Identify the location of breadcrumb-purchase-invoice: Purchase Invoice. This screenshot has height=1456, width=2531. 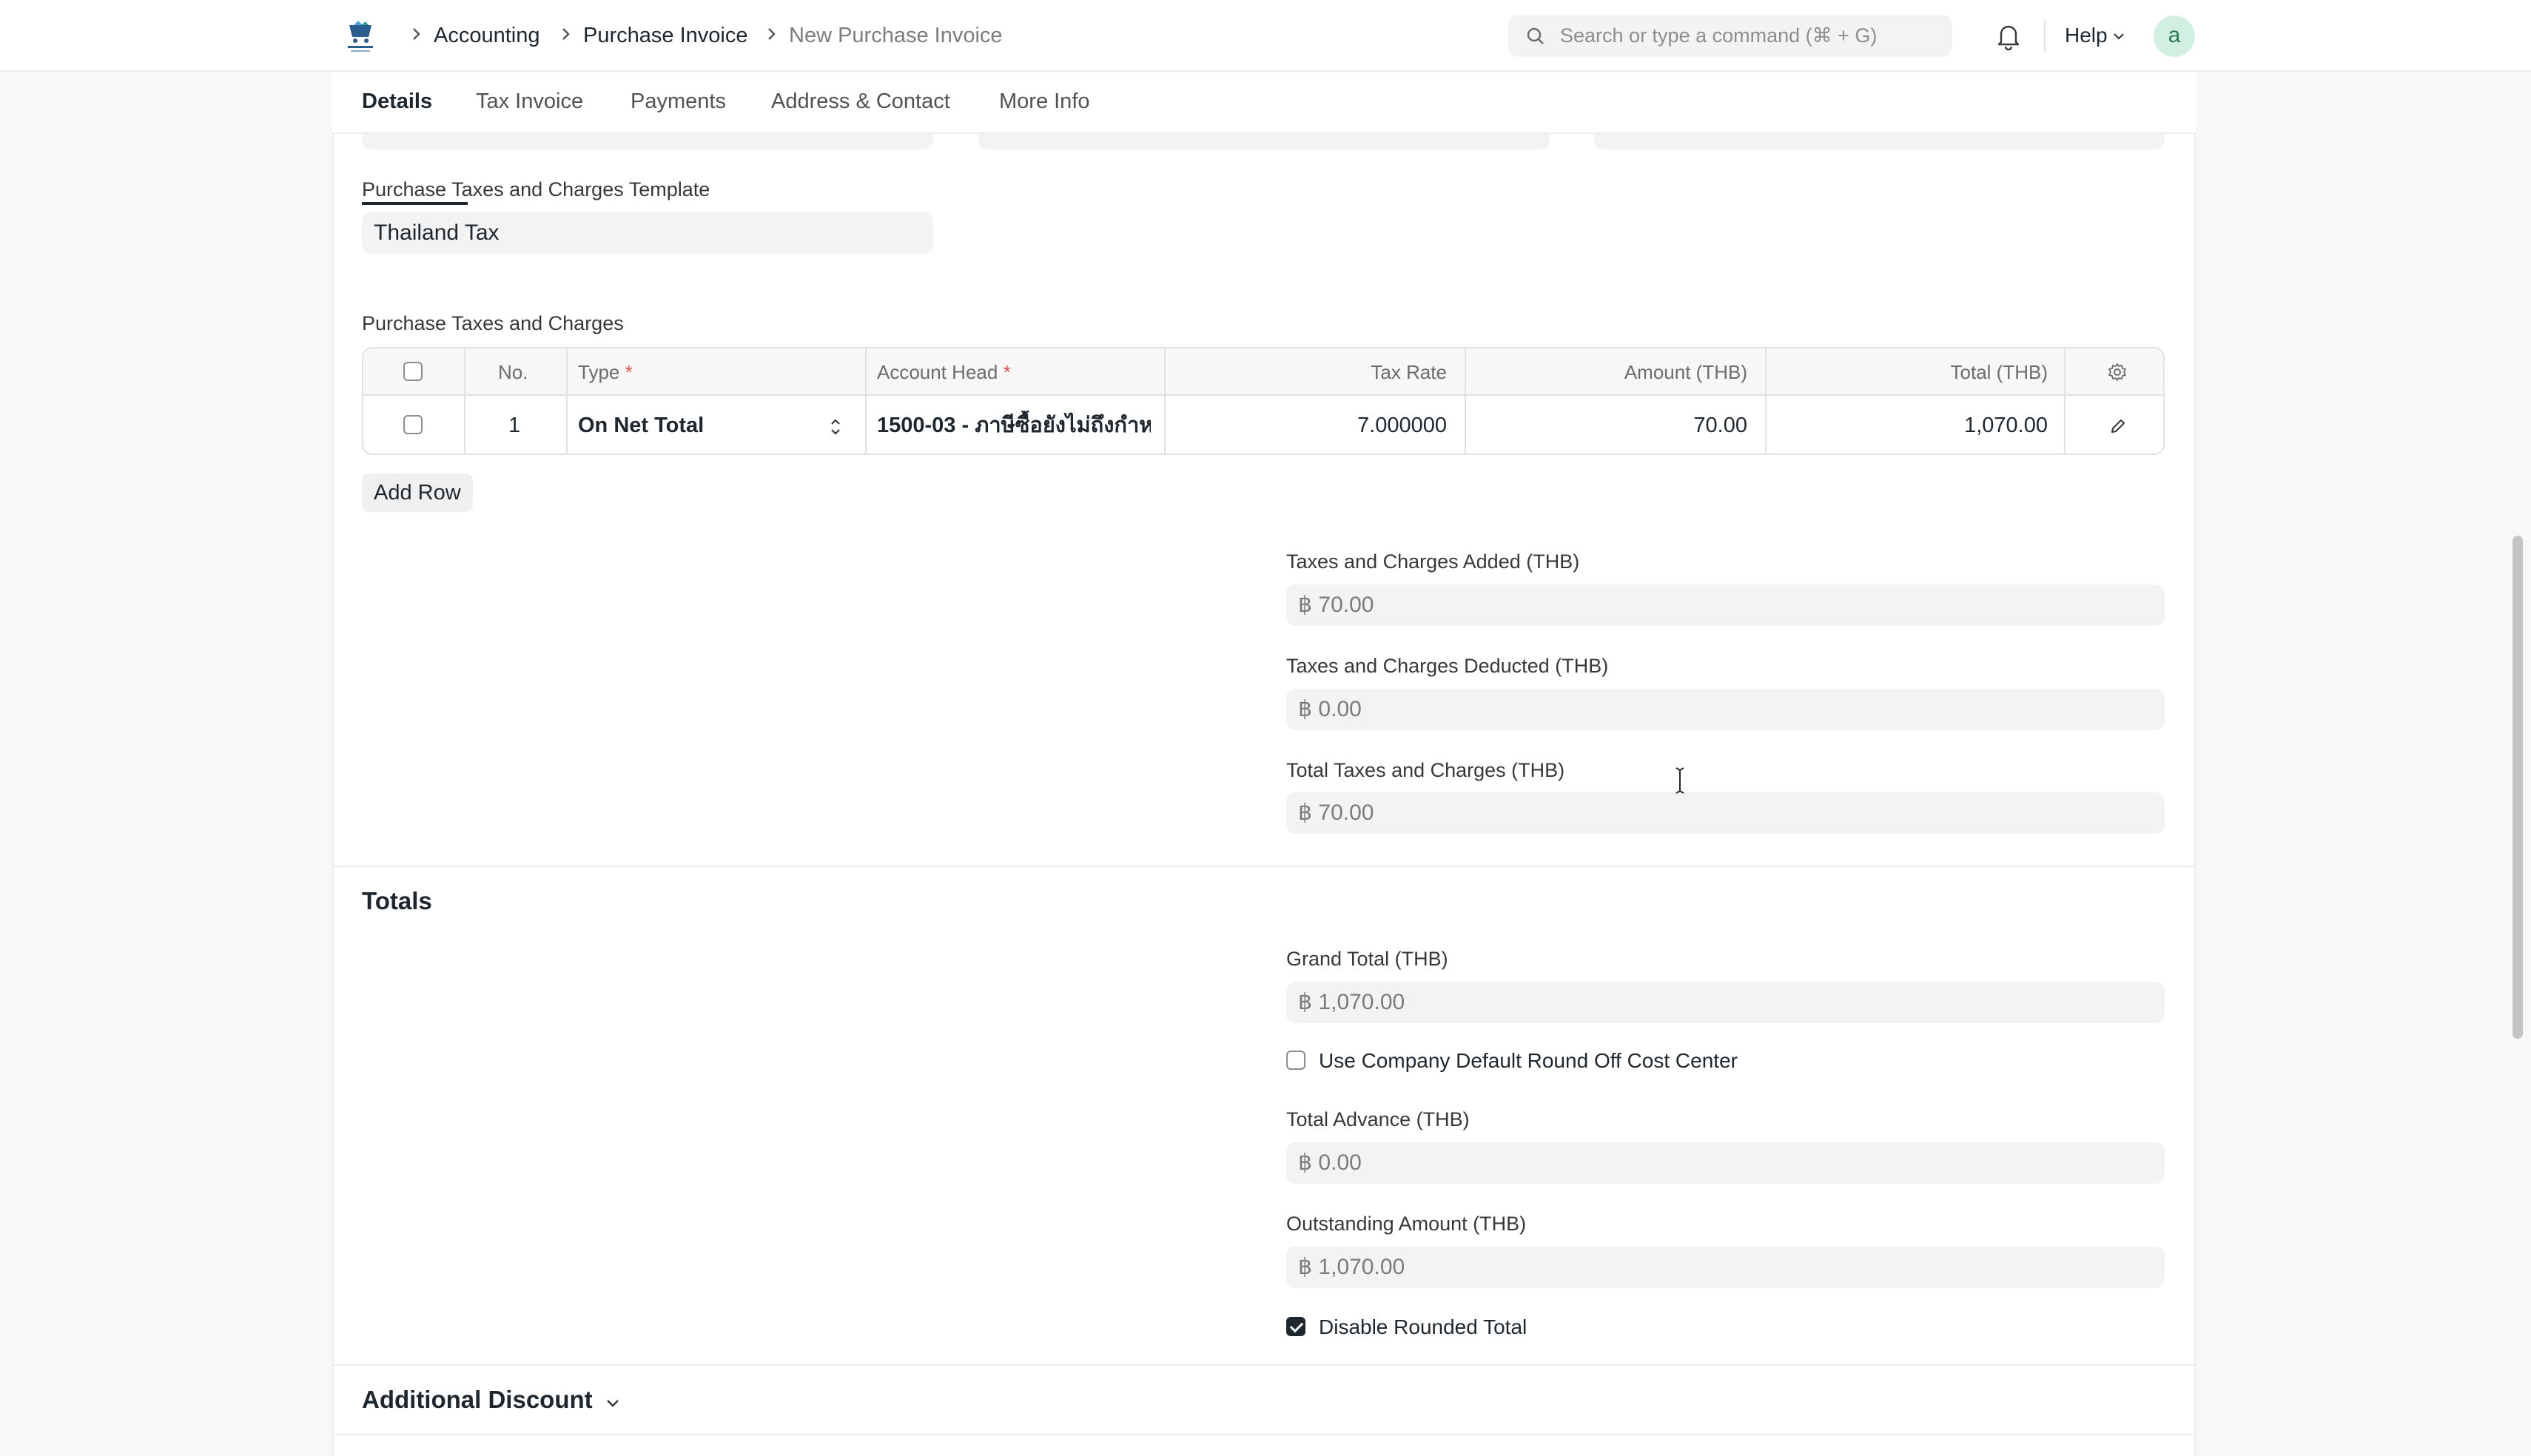
(665, 36).